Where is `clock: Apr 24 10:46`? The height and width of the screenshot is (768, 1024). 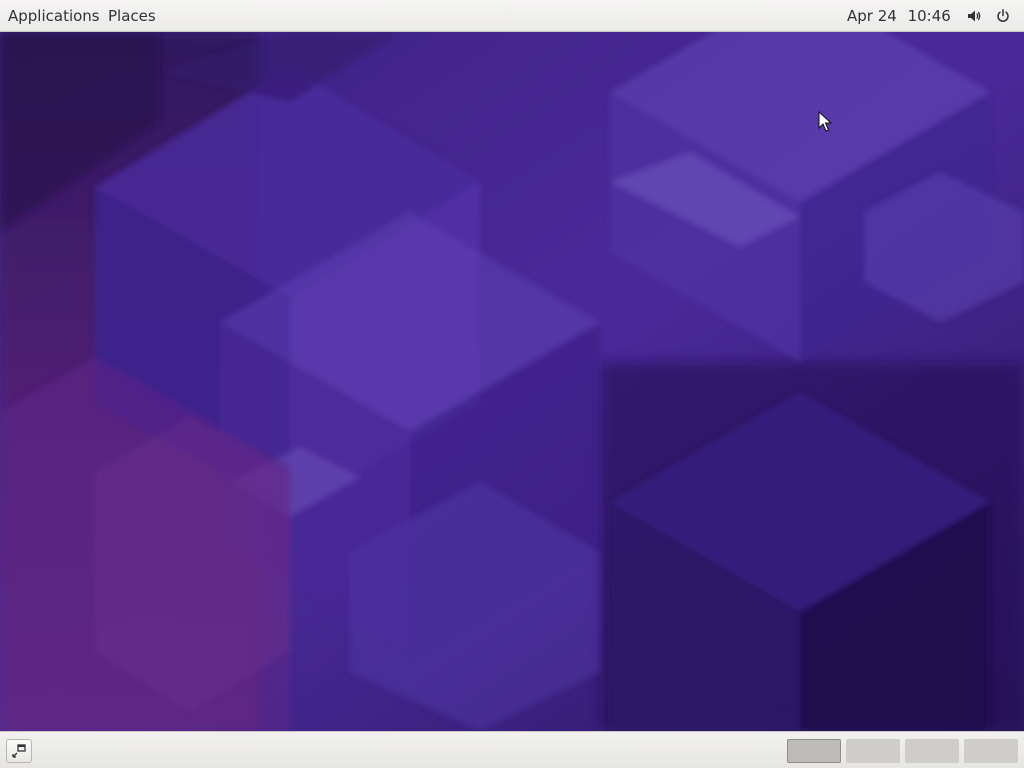
clock: Apr 24 10:46 is located at coordinates (899, 16).